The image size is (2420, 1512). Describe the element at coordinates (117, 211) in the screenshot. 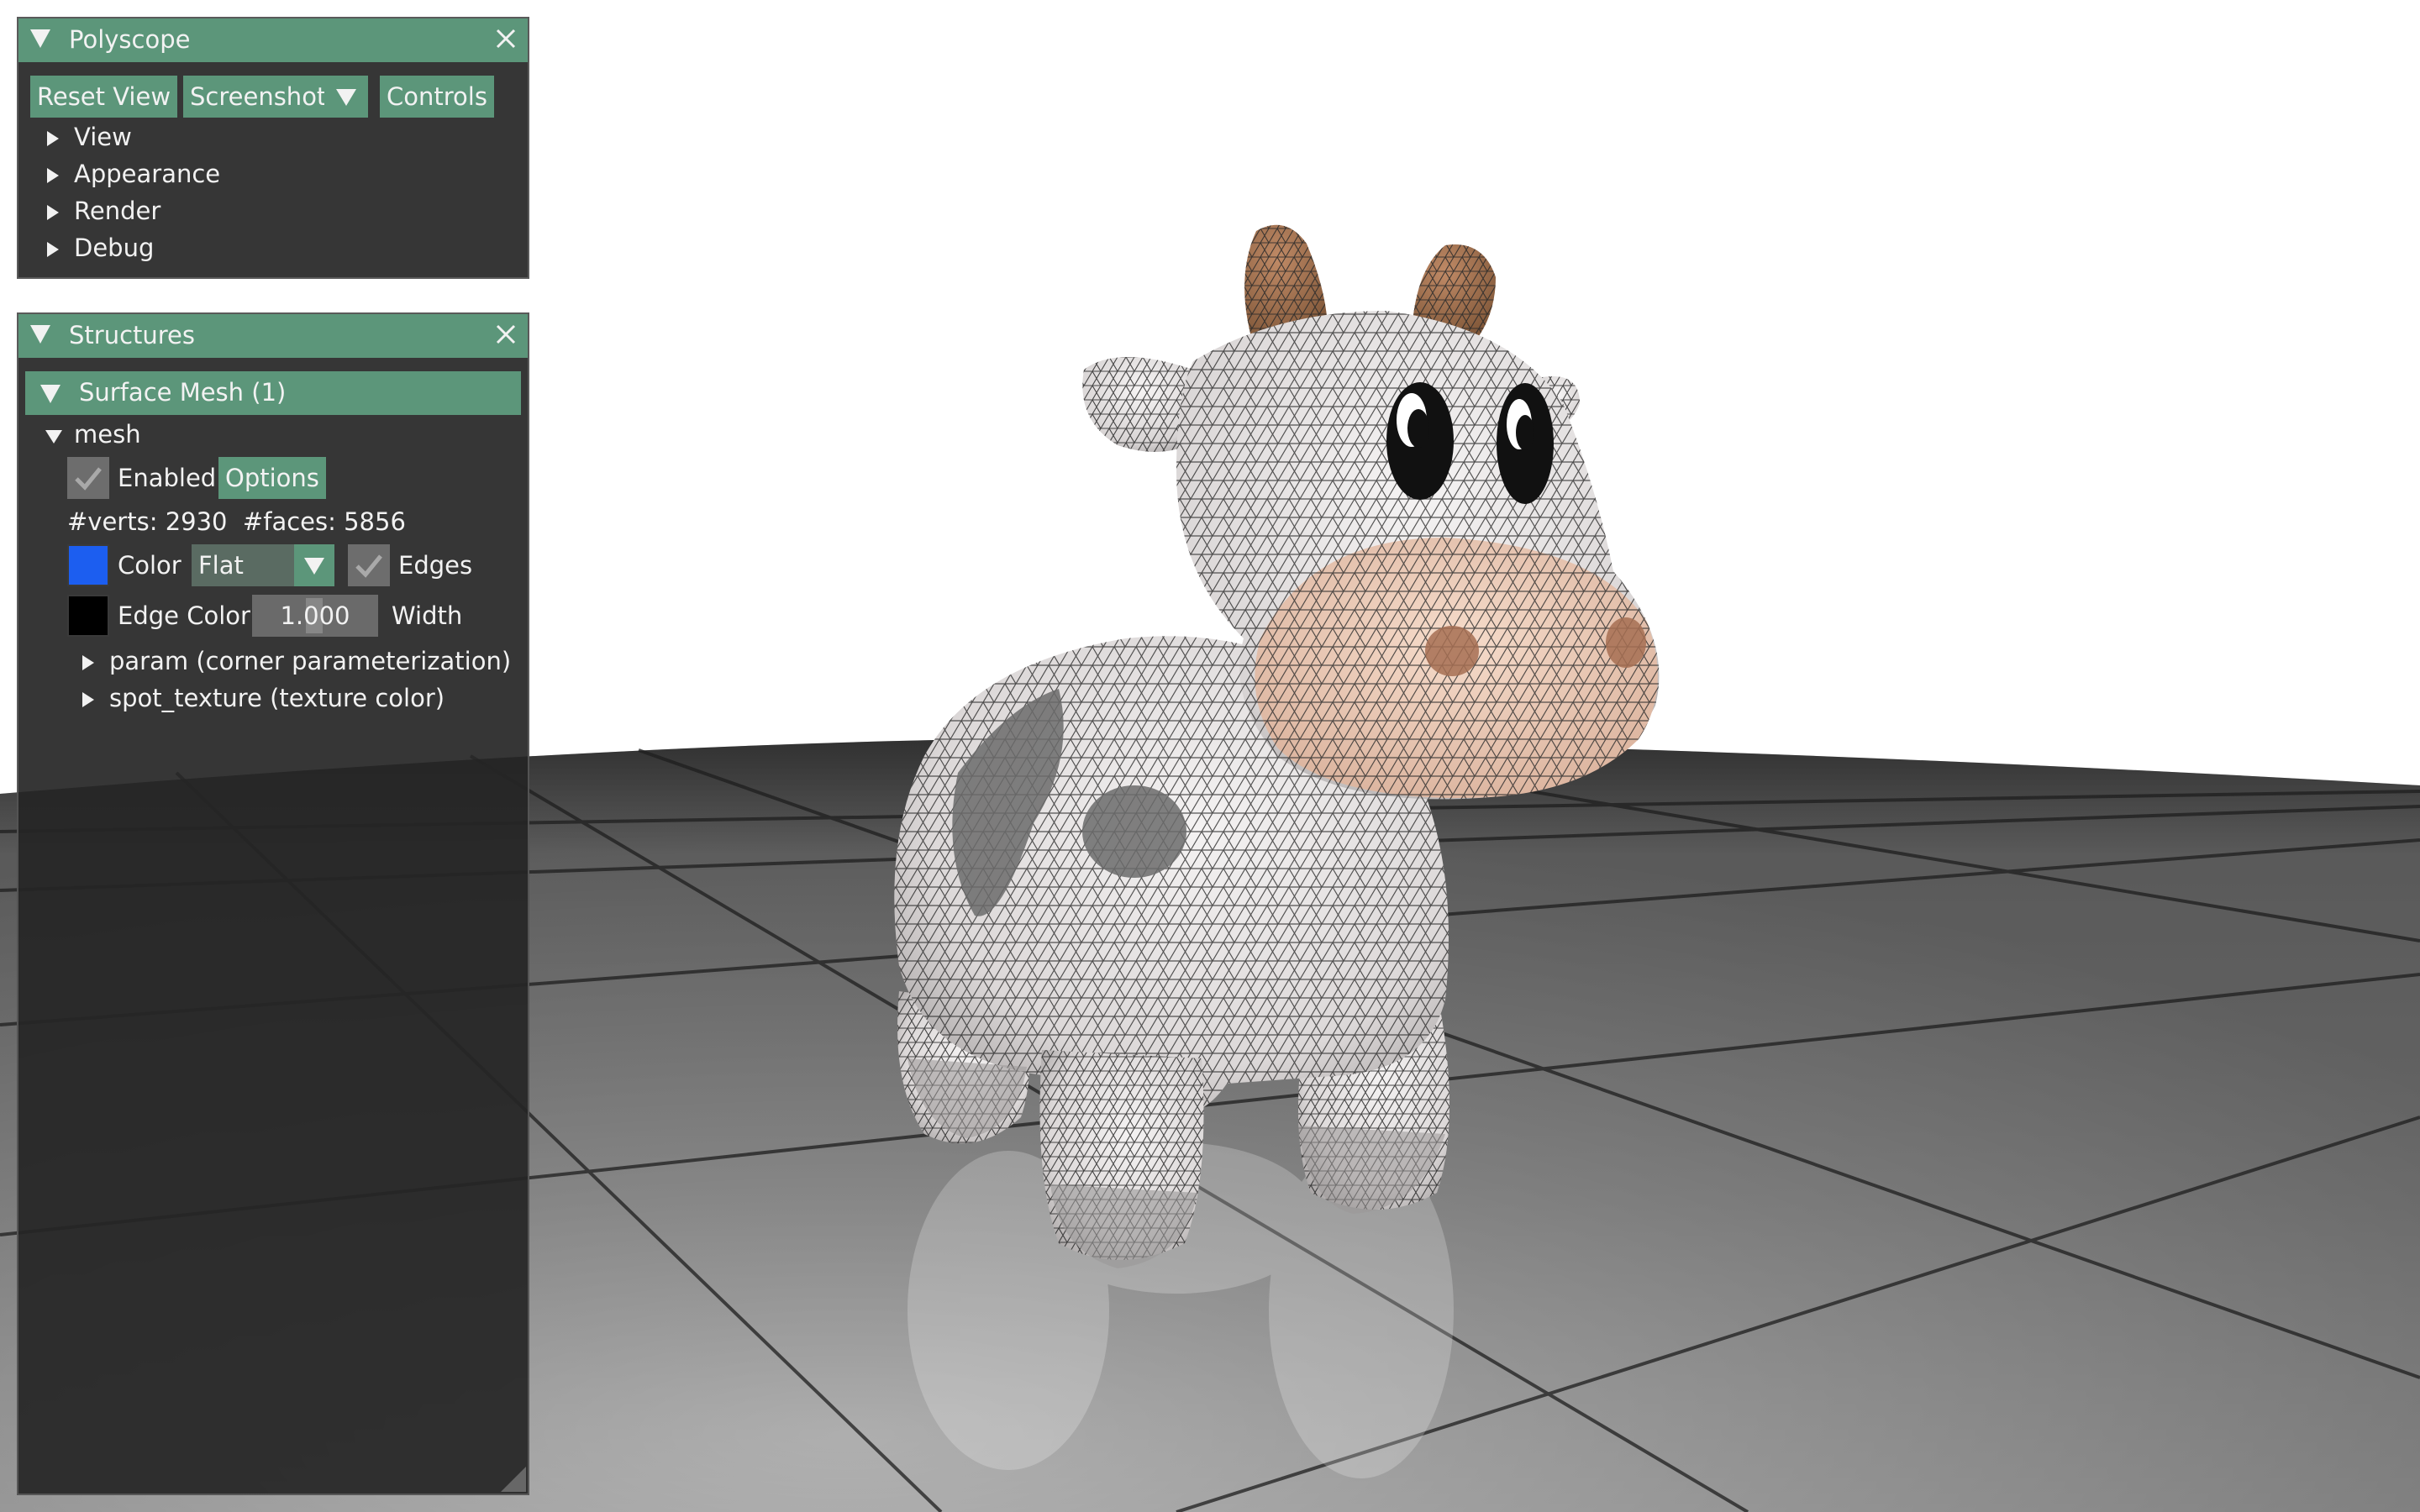

I see `menu-item-label: Render` at that location.